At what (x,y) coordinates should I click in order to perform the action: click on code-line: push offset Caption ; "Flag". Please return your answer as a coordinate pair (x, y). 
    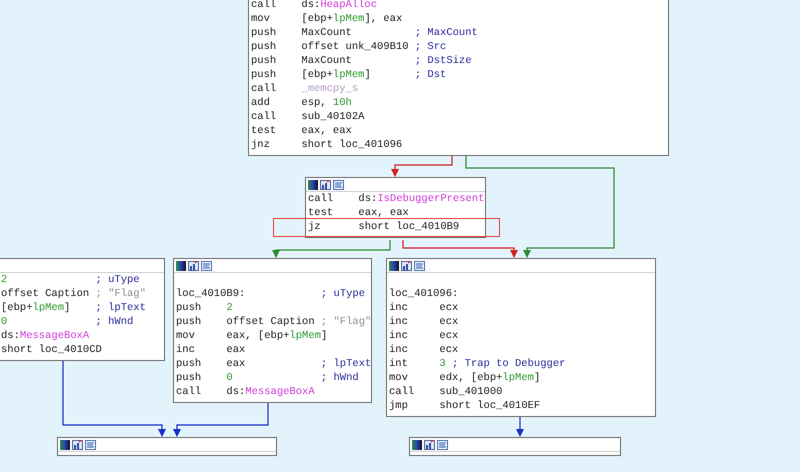
    Looking at the image, I should click on (273, 322).